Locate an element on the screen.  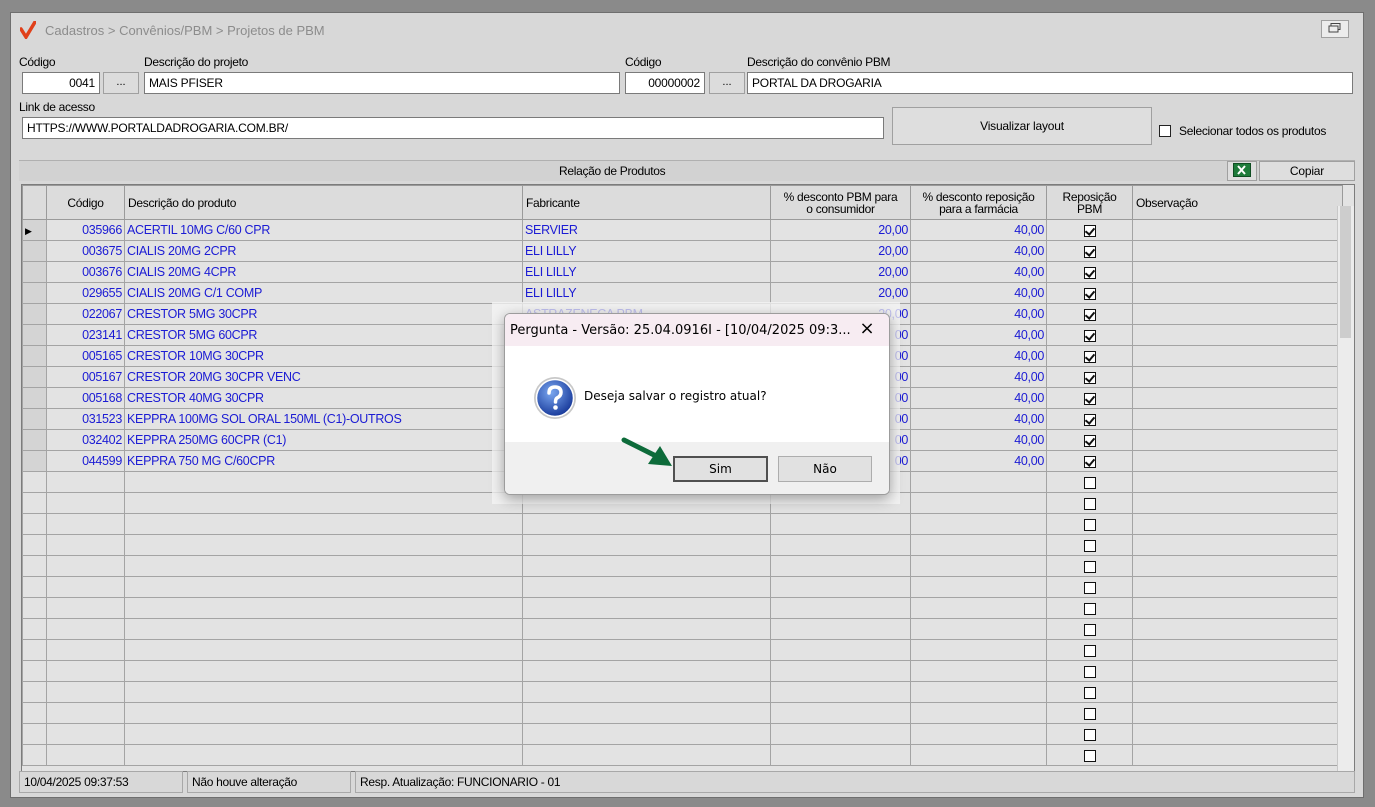
restore-button is located at coordinates (1335, 29).